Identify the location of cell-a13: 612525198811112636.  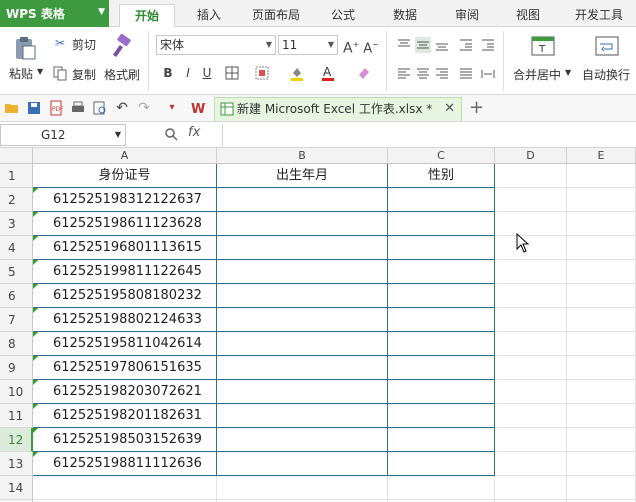
(125, 464).